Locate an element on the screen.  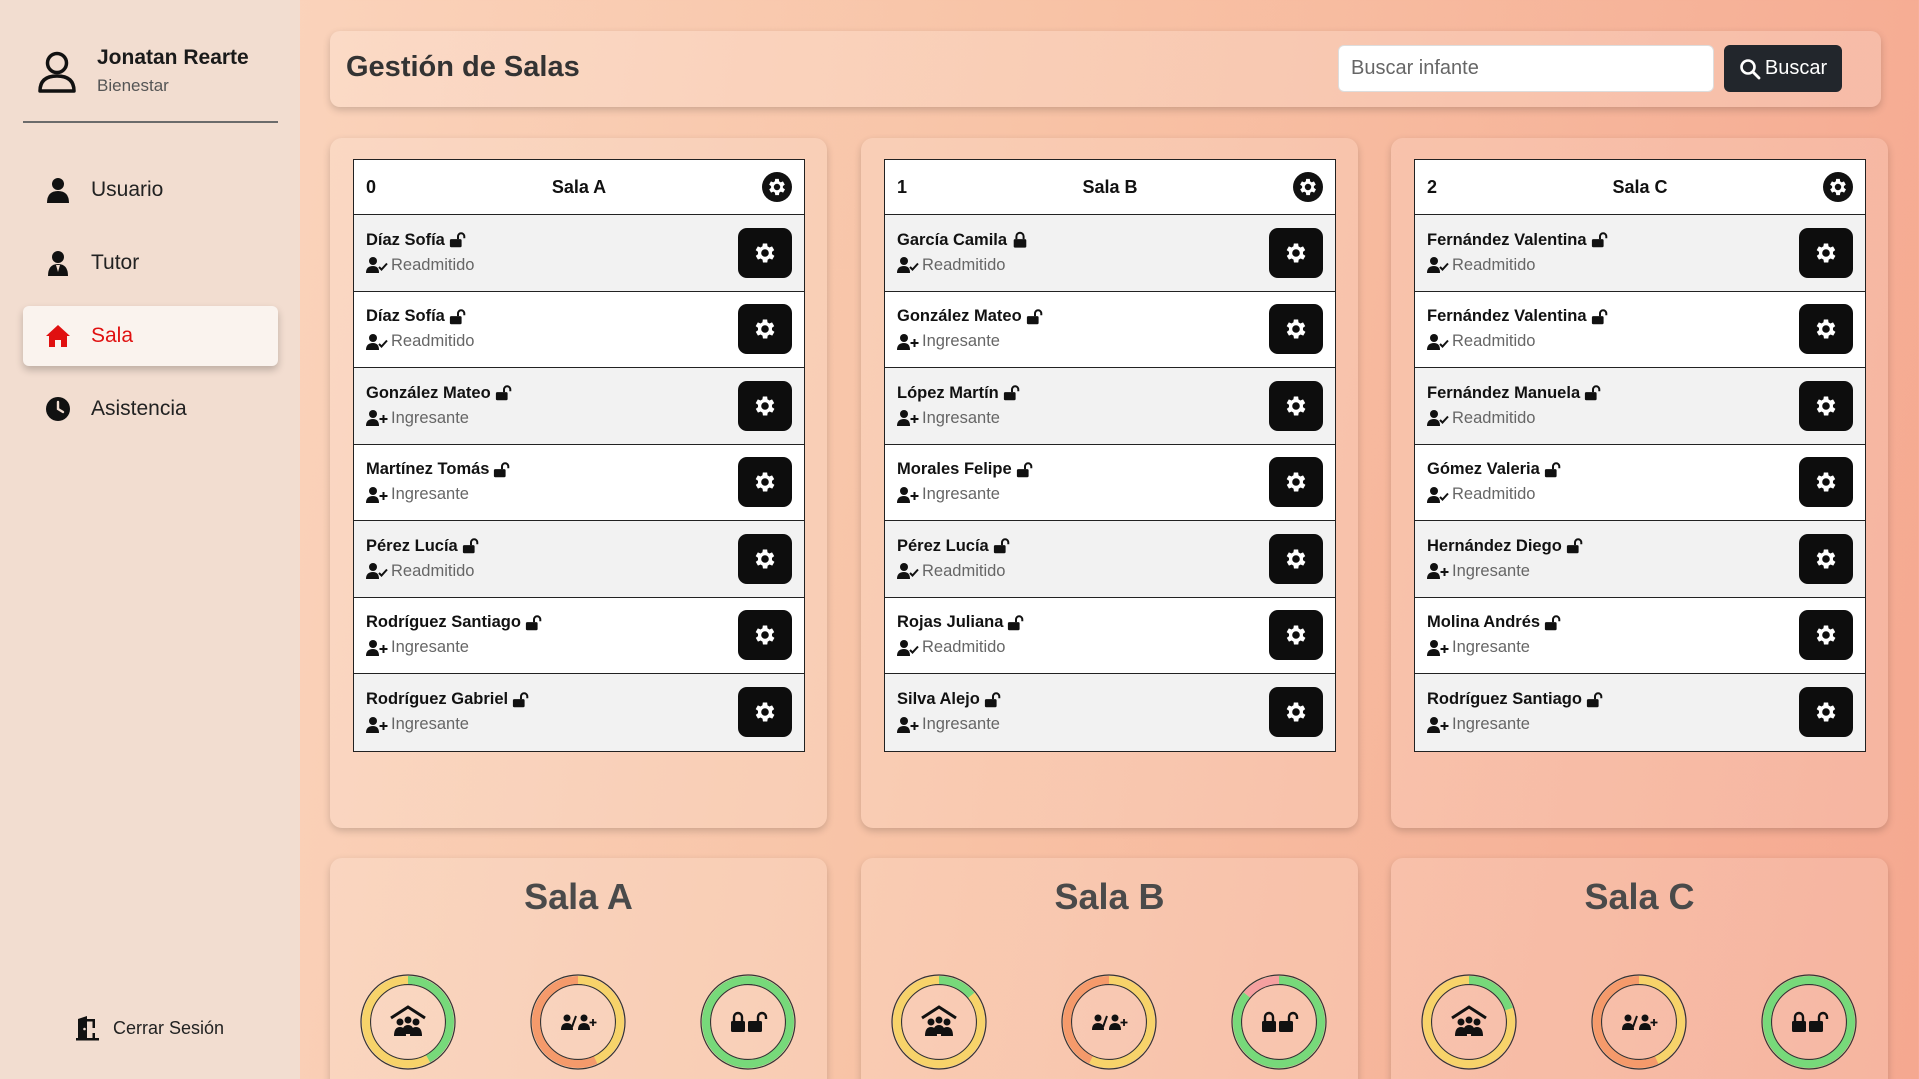
room-name: Sala C is located at coordinates (1640, 186).